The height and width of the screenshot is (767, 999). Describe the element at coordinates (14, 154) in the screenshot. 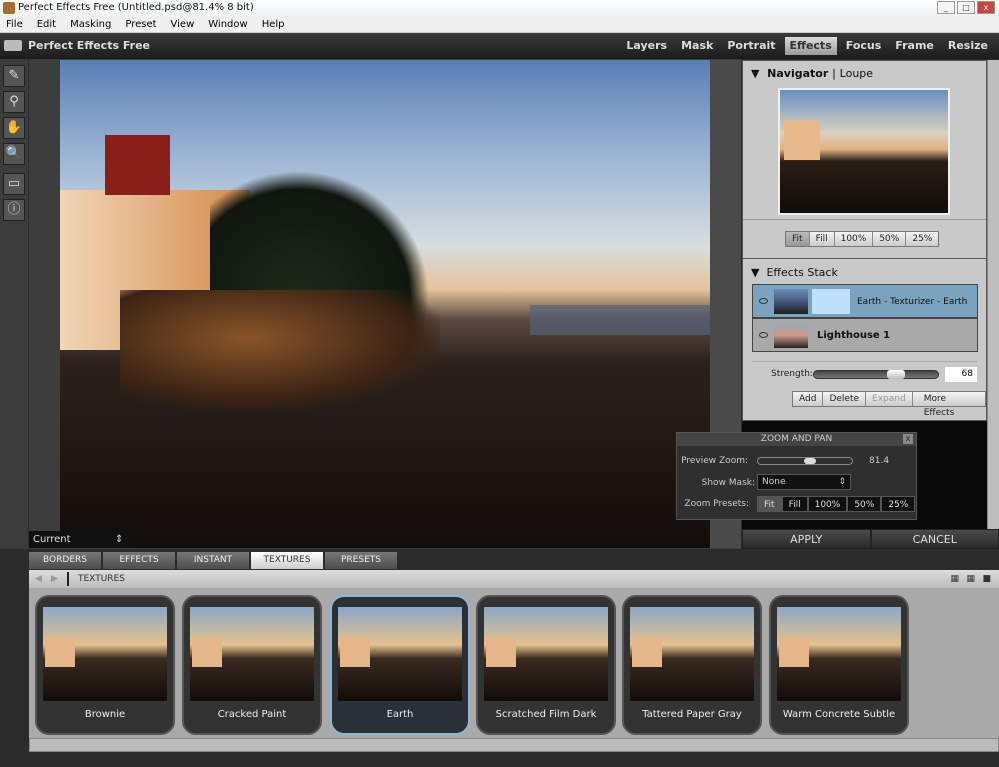

I see `zoom-icon: 🔍` at that location.